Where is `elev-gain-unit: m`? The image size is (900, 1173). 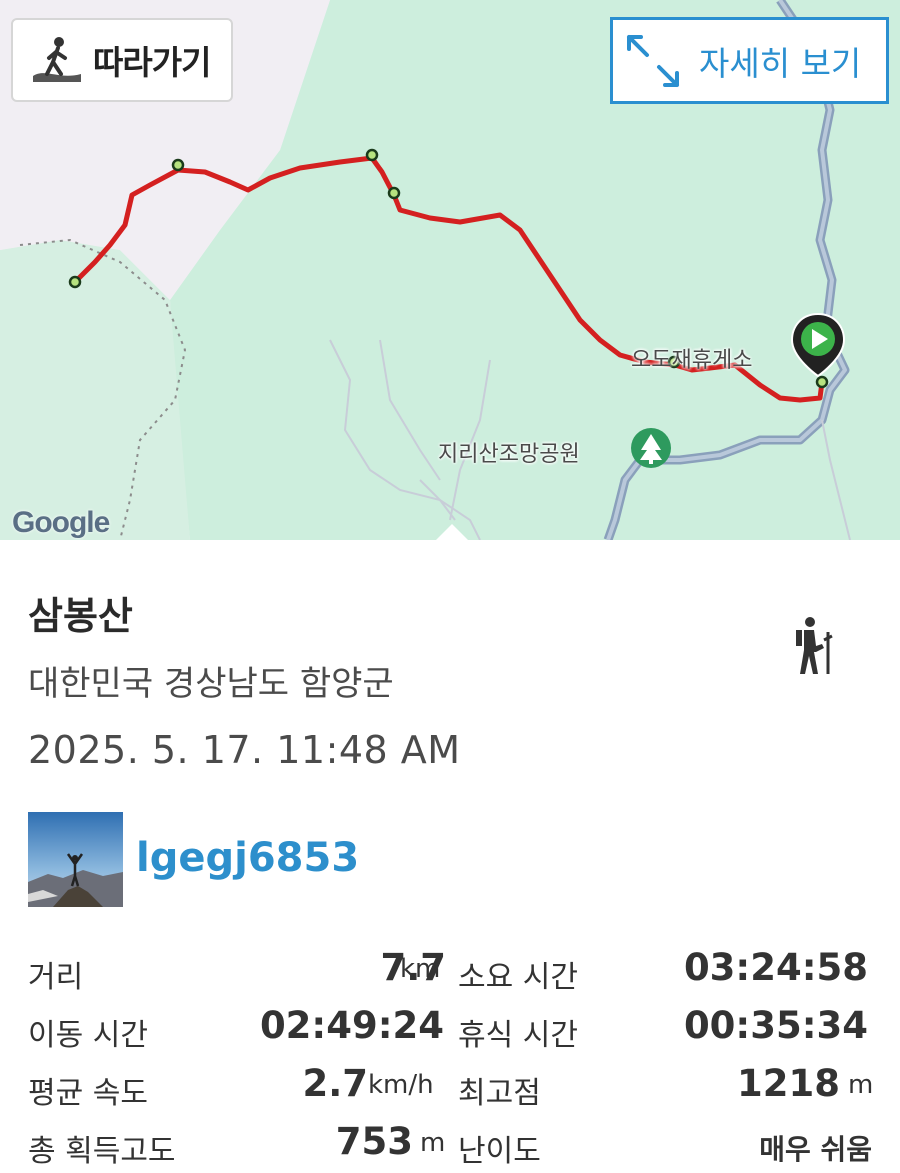 elev-gain-unit: m is located at coordinates (433, 1143).